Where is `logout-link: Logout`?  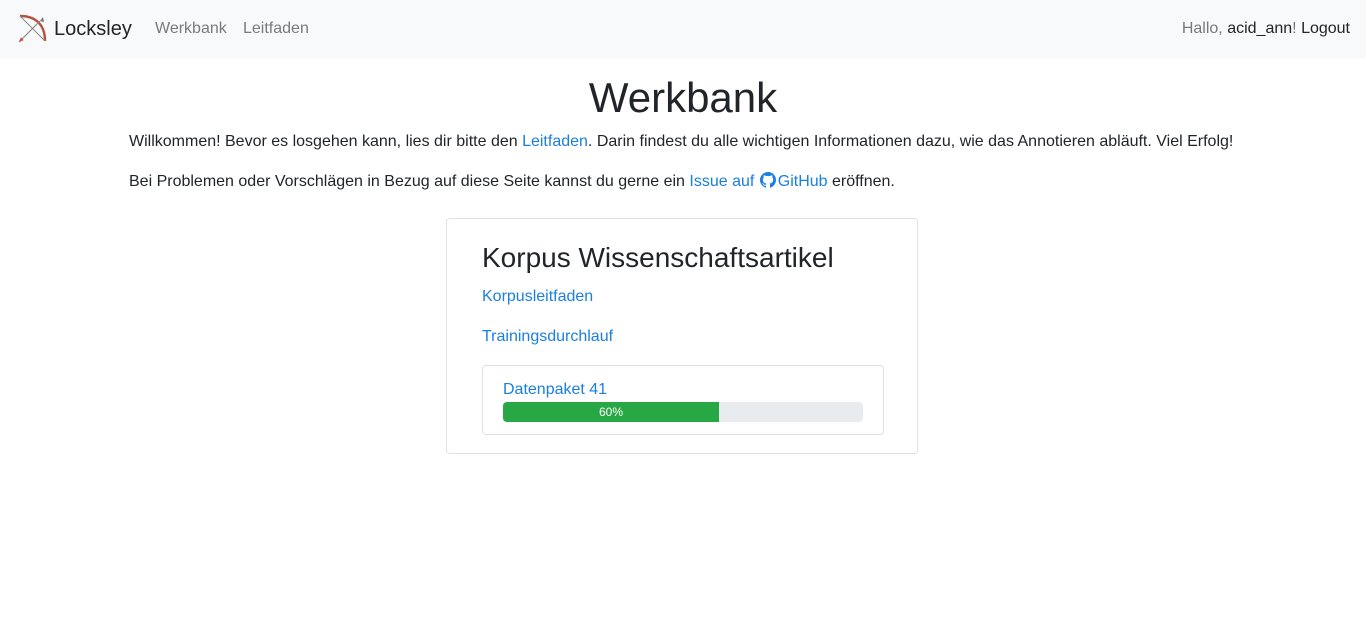 logout-link: Logout is located at coordinates (1325, 28).